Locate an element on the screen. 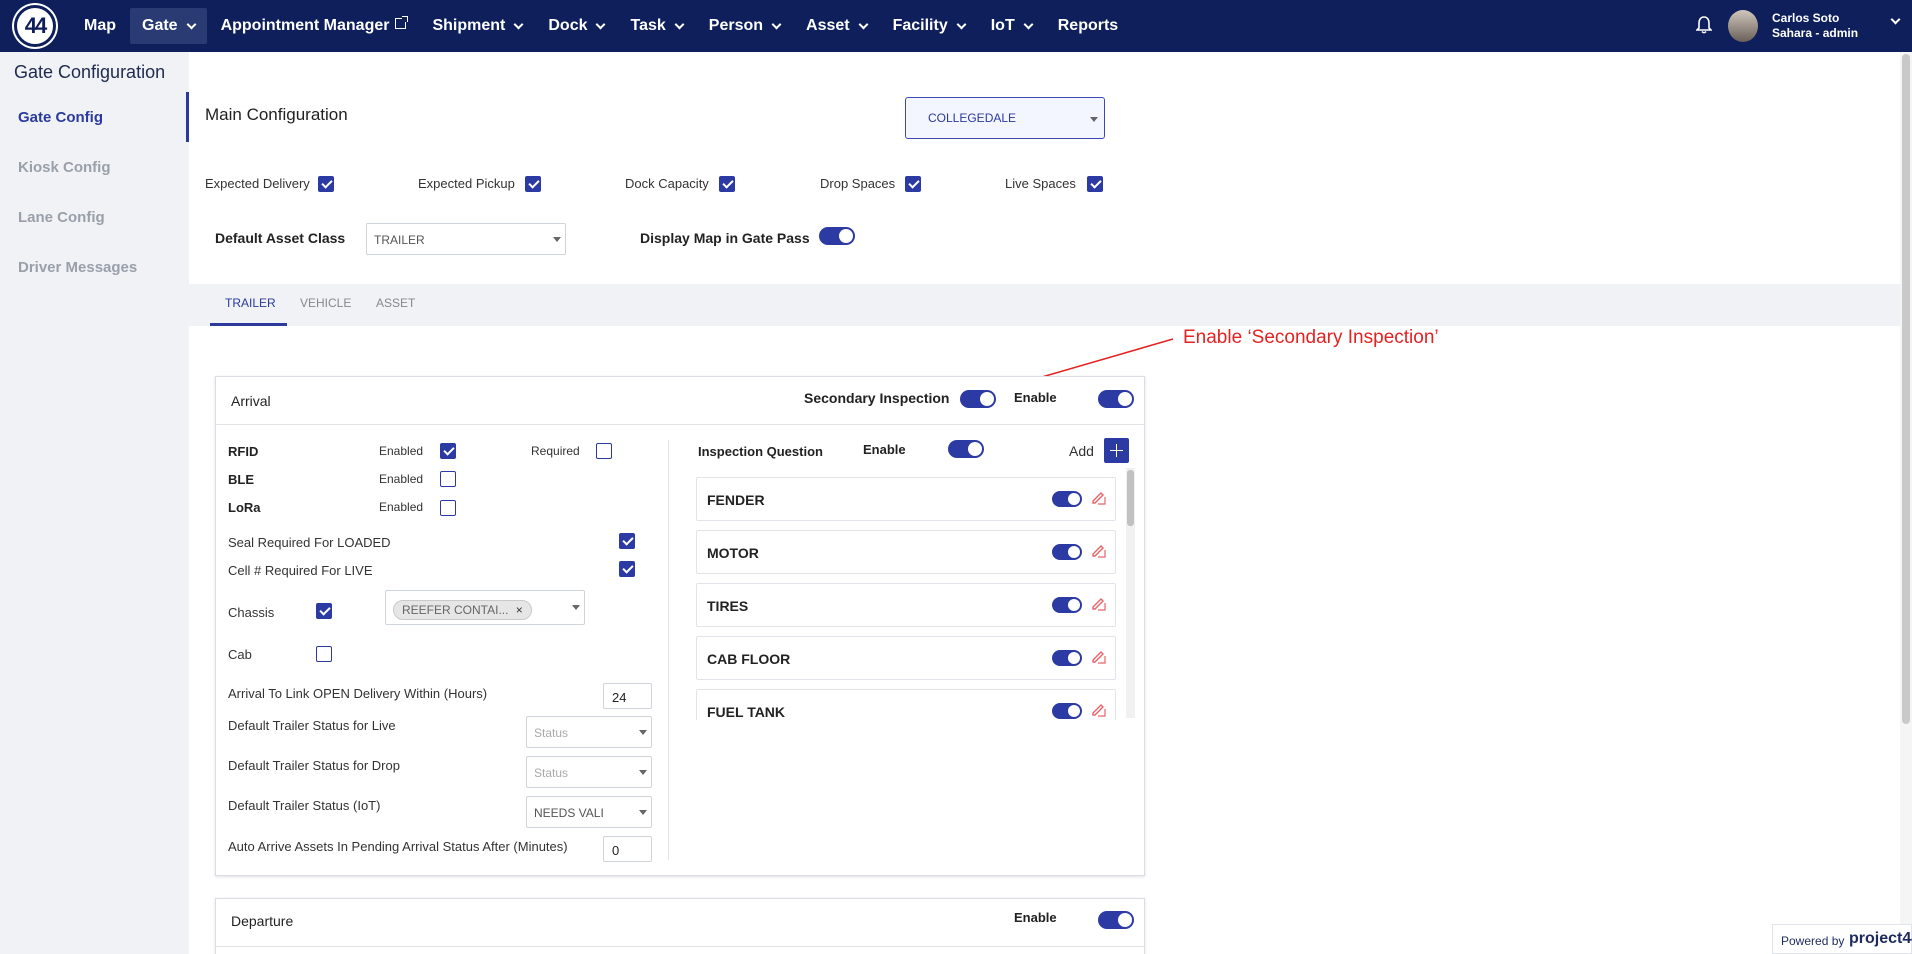  project44-brand: project44 is located at coordinates (1880, 938).